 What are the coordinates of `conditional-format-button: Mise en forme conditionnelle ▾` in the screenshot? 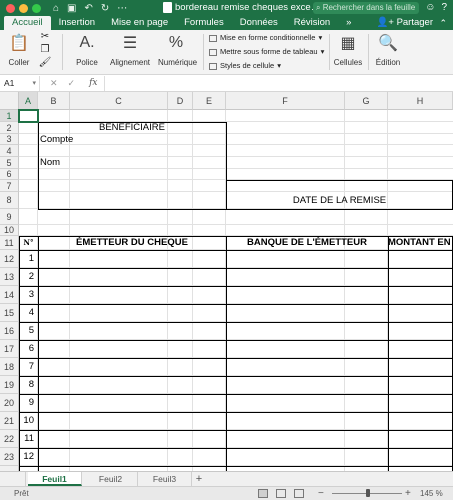 It's located at (266, 38).